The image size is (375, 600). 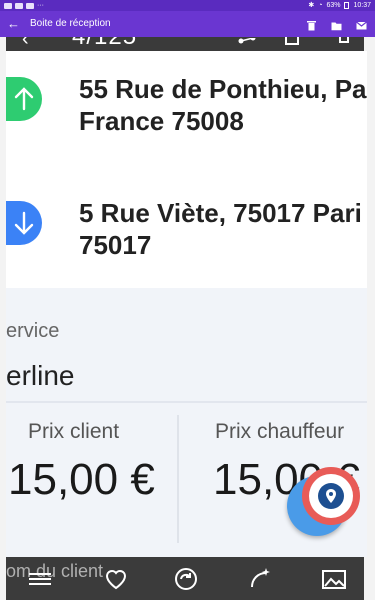 I want to click on viewer-back-icon: ‹, so click(x=25, y=44).